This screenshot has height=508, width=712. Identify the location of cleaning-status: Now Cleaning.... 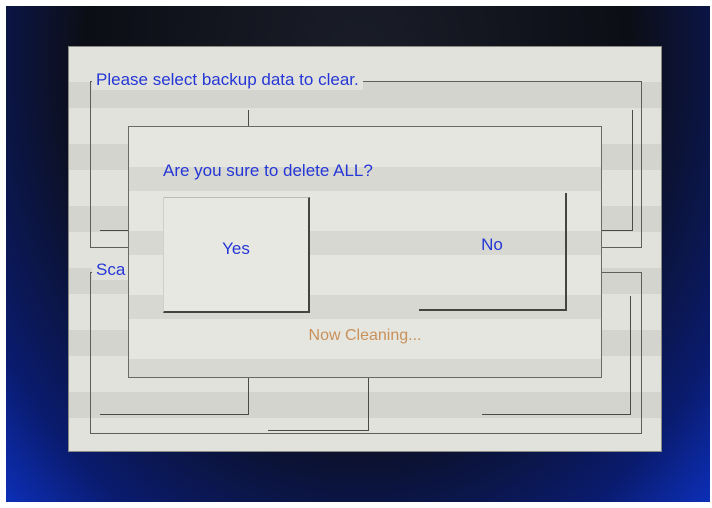
(365, 335).